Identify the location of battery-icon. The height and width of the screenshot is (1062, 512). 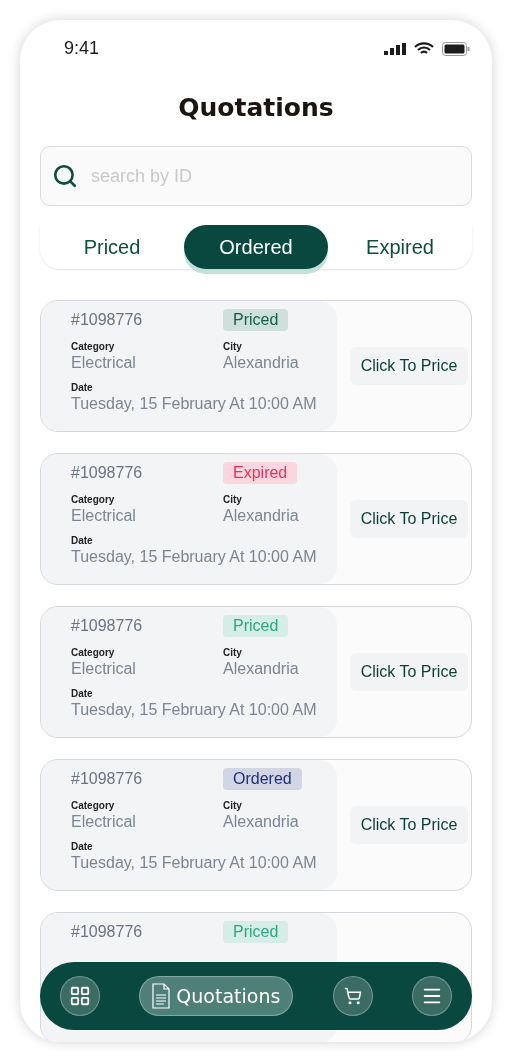
(456, 48).